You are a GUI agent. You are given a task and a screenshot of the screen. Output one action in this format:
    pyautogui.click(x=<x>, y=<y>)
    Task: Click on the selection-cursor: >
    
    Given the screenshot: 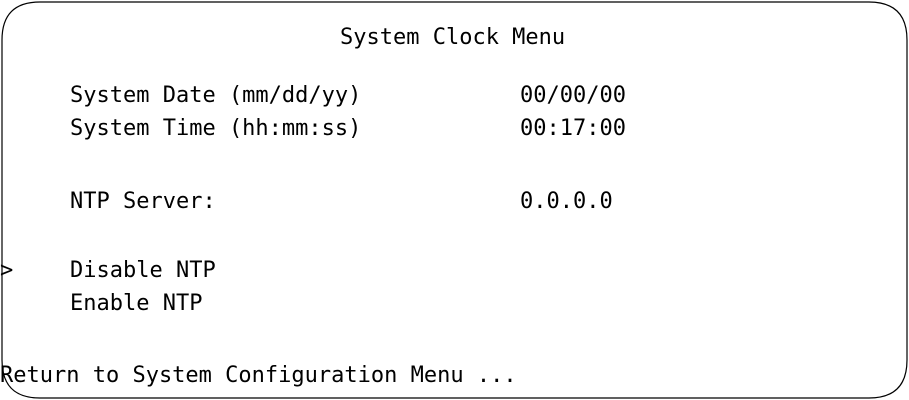 What is the action you would take?
    pyautogui.click(x=7, y=270)
    